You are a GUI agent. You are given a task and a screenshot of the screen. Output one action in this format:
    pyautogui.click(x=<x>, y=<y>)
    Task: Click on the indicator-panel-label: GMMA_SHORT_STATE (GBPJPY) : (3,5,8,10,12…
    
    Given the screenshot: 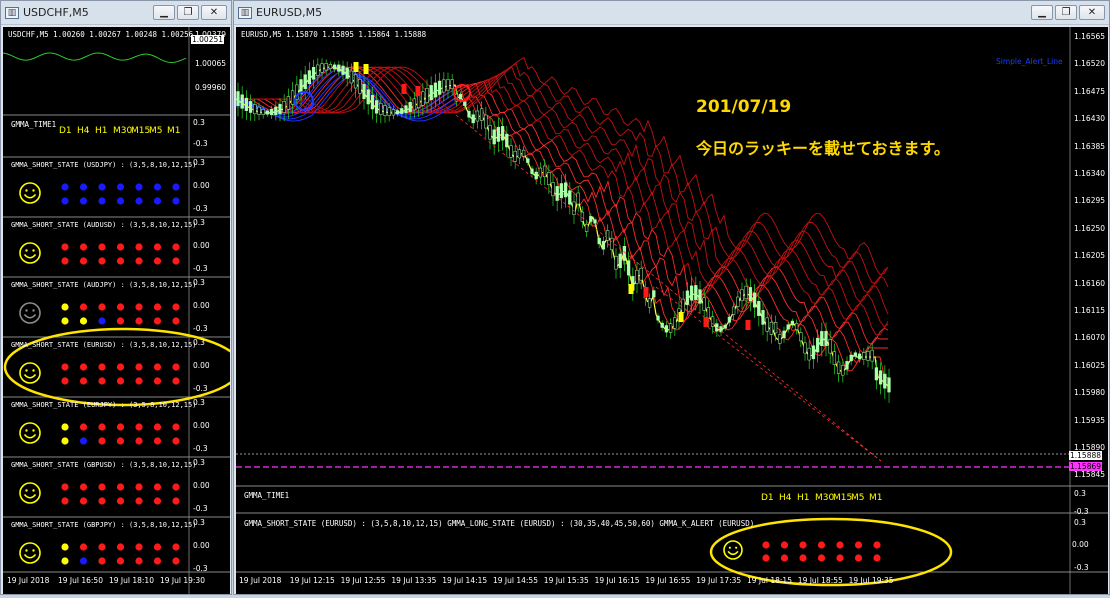 What is the action you would take?
    pyautogui.click(x=104, y=525)
    